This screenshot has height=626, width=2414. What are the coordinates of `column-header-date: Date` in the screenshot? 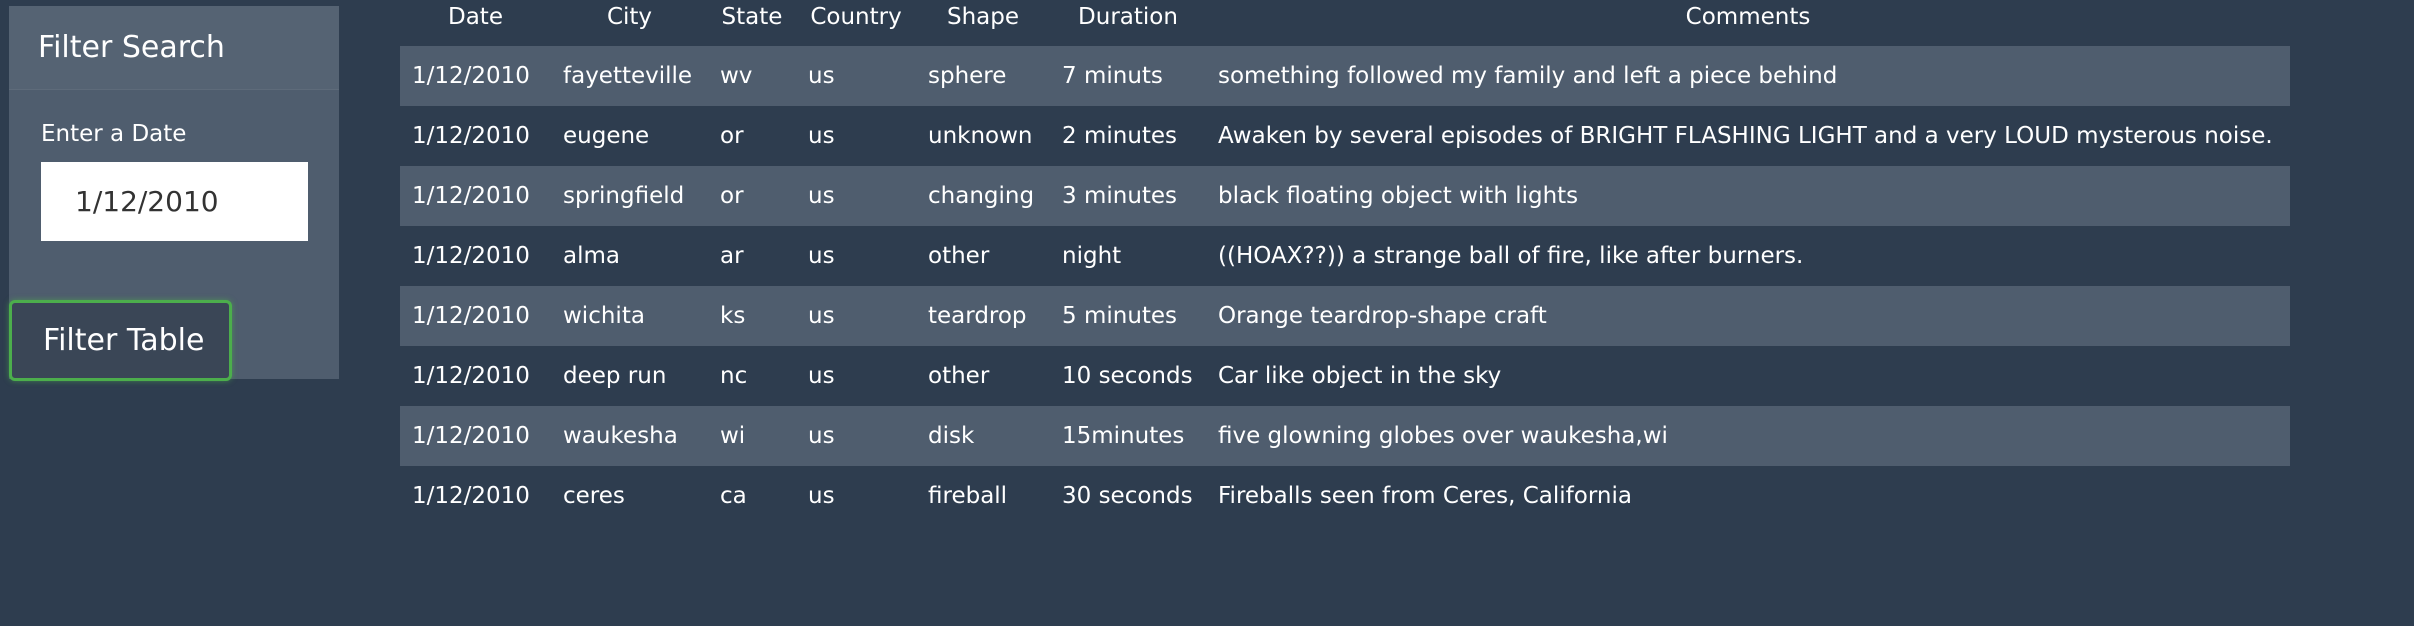 It's located at (475, 17).